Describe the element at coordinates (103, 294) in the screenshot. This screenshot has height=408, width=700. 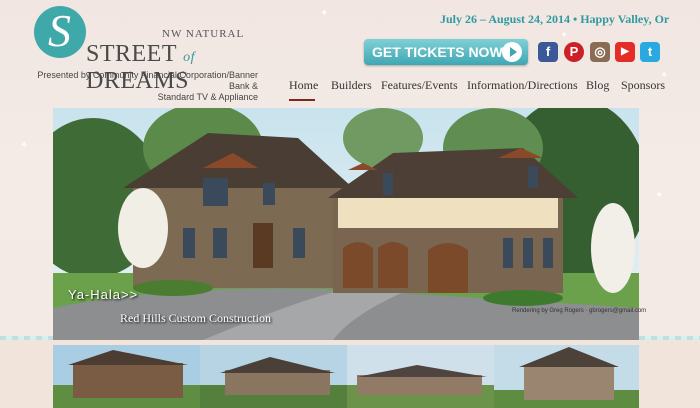
I see `hero-home-name: Ya-Hala>>` at that location.